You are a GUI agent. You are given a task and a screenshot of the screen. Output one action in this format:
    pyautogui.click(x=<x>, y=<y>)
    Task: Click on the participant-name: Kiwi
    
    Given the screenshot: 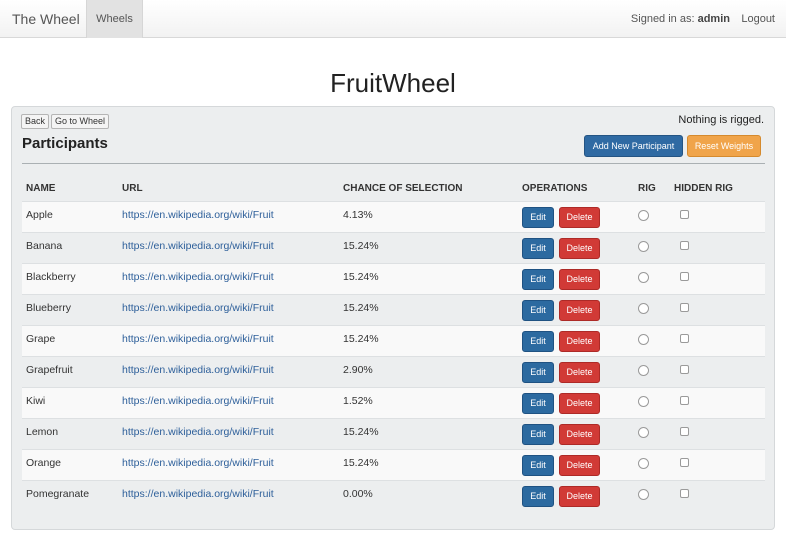 What is the action you would take?
    pyautogui.click(x=36, y=401)
    